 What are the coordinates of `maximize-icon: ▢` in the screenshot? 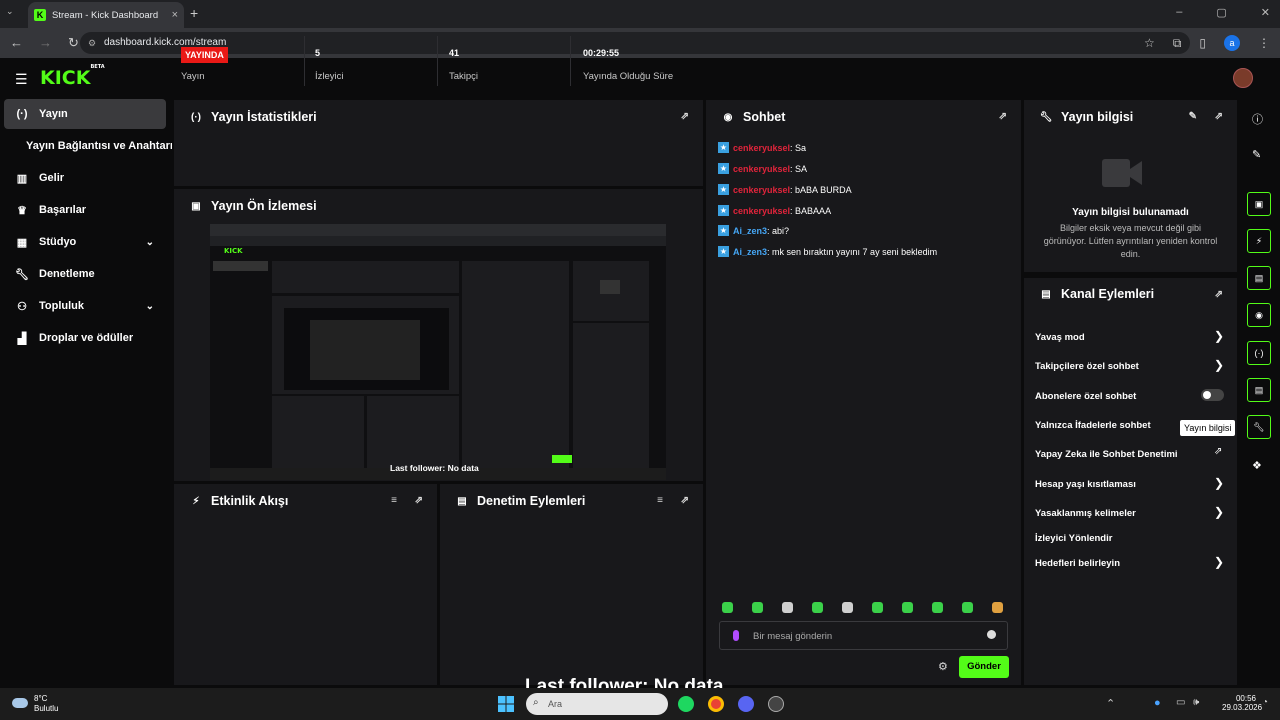 It's located at (1221, 12).